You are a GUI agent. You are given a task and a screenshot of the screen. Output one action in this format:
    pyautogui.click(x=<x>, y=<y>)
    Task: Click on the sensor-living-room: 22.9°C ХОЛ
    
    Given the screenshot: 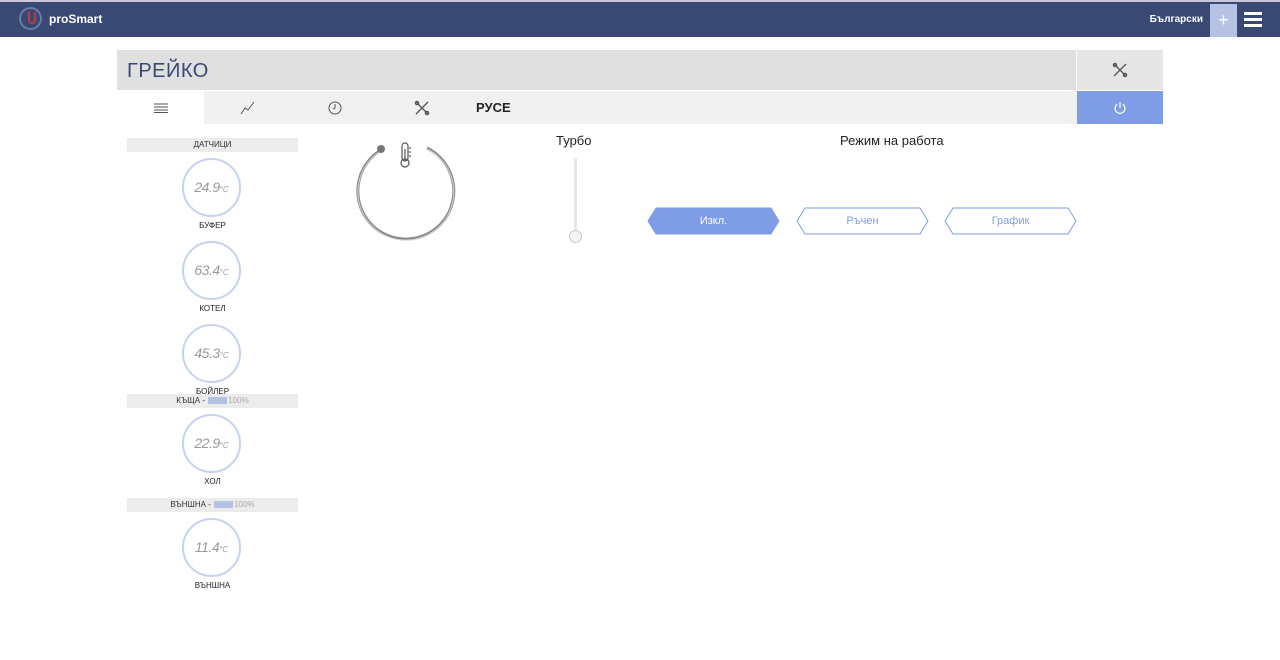 What is the action you would take?
    pyautogui.click(x=212, y=453)
    